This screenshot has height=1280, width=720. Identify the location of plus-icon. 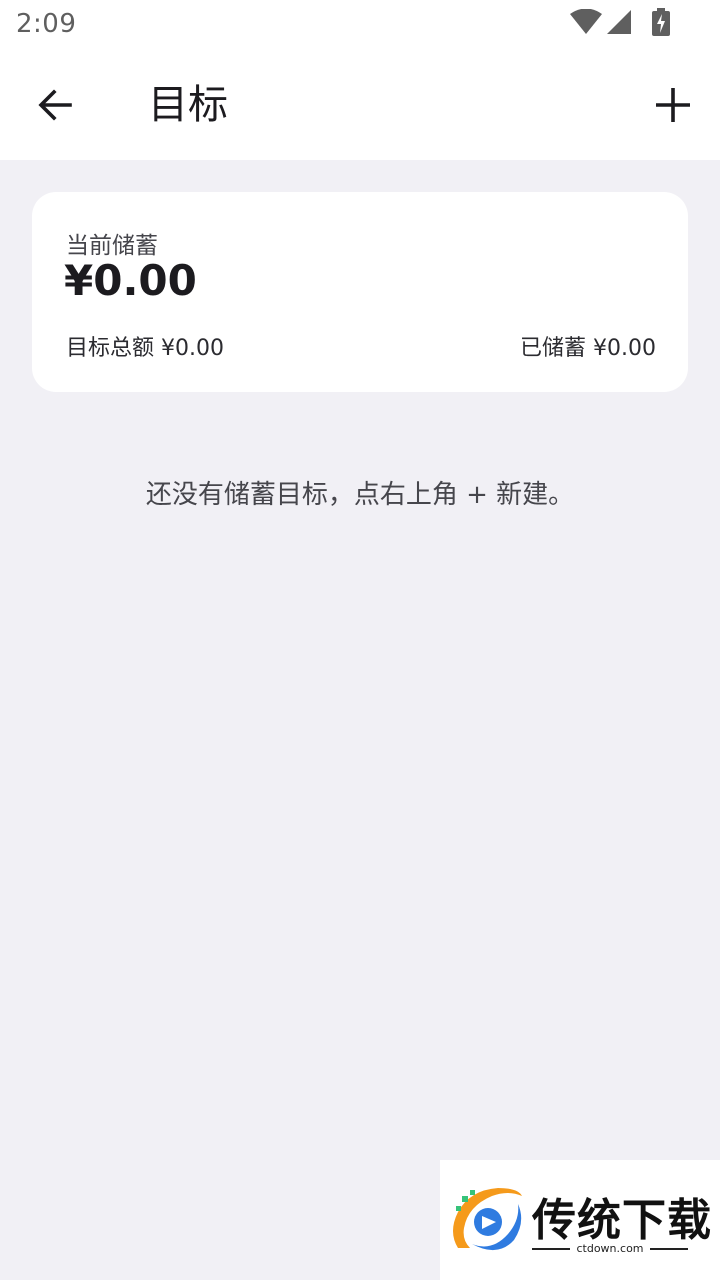
(673, 105).